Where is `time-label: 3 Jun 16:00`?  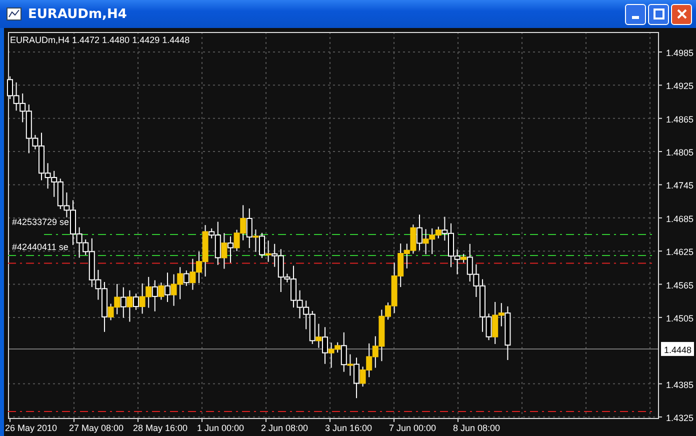
time-label: 3 Jun 16:00 is located at coordinates (348, 428).